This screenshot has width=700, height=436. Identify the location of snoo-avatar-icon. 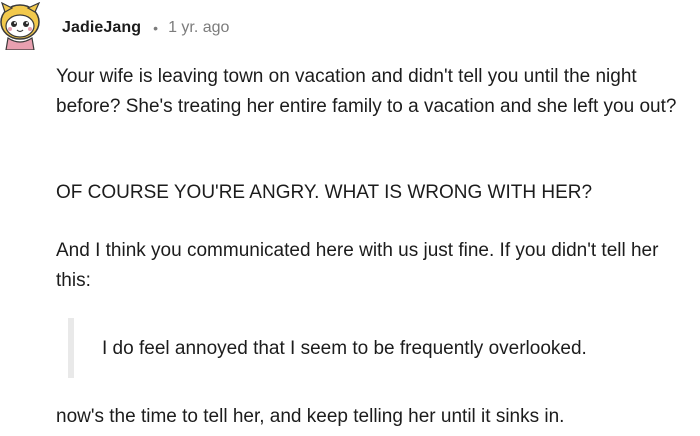
(22, 26).